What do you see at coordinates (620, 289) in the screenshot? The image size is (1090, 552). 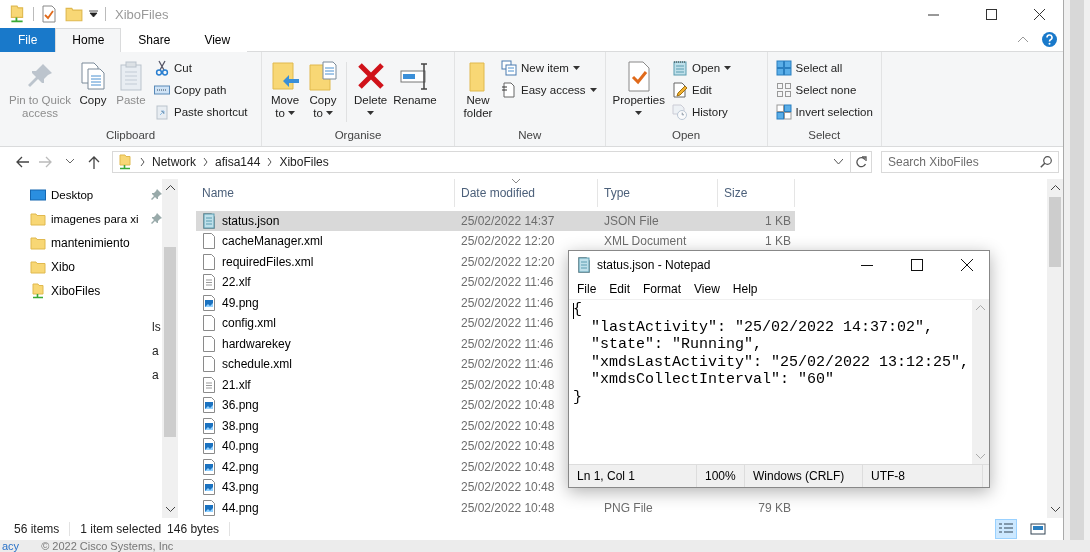 I see `menu-item: Edit` at bounding box center [620, 289].